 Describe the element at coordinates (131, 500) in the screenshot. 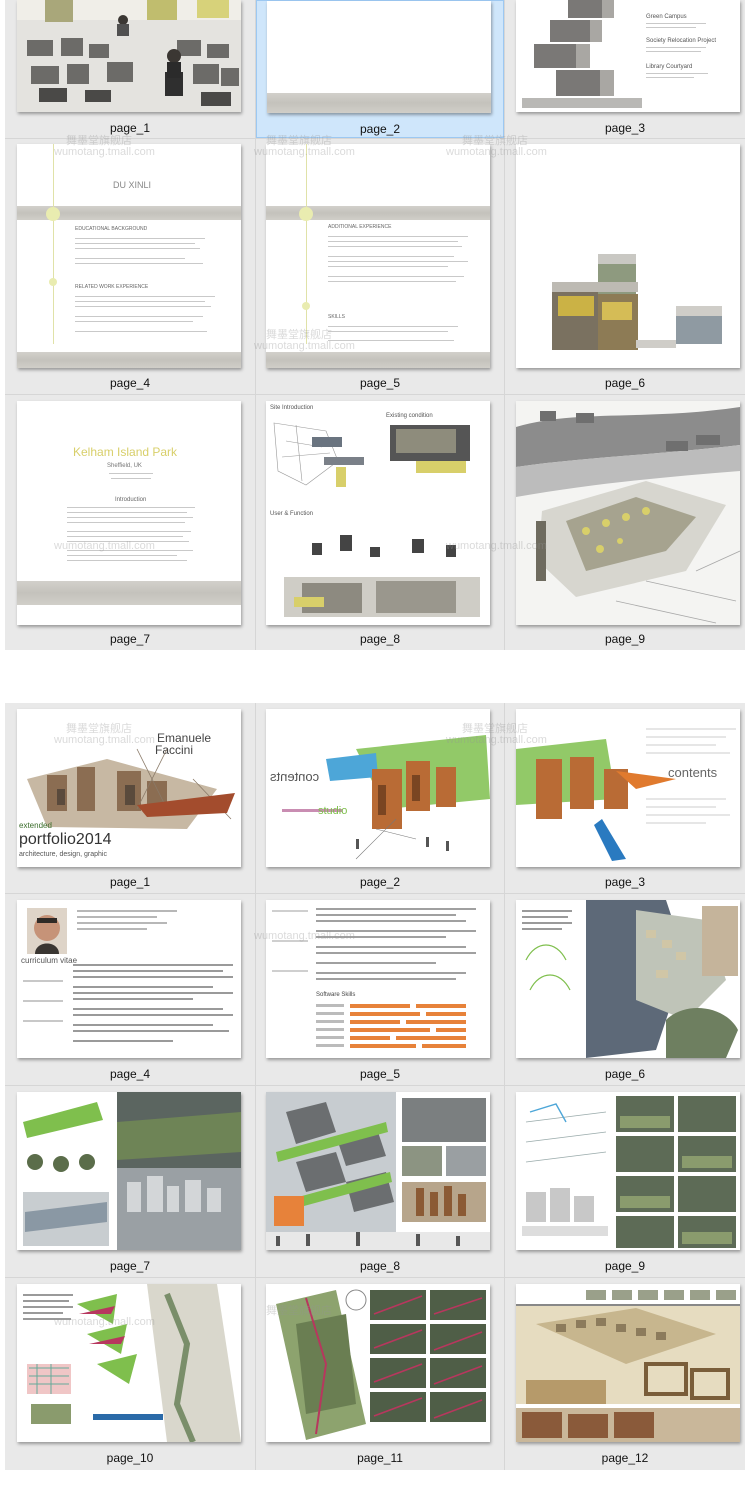

I see `section-heading: Introduction` at that location.